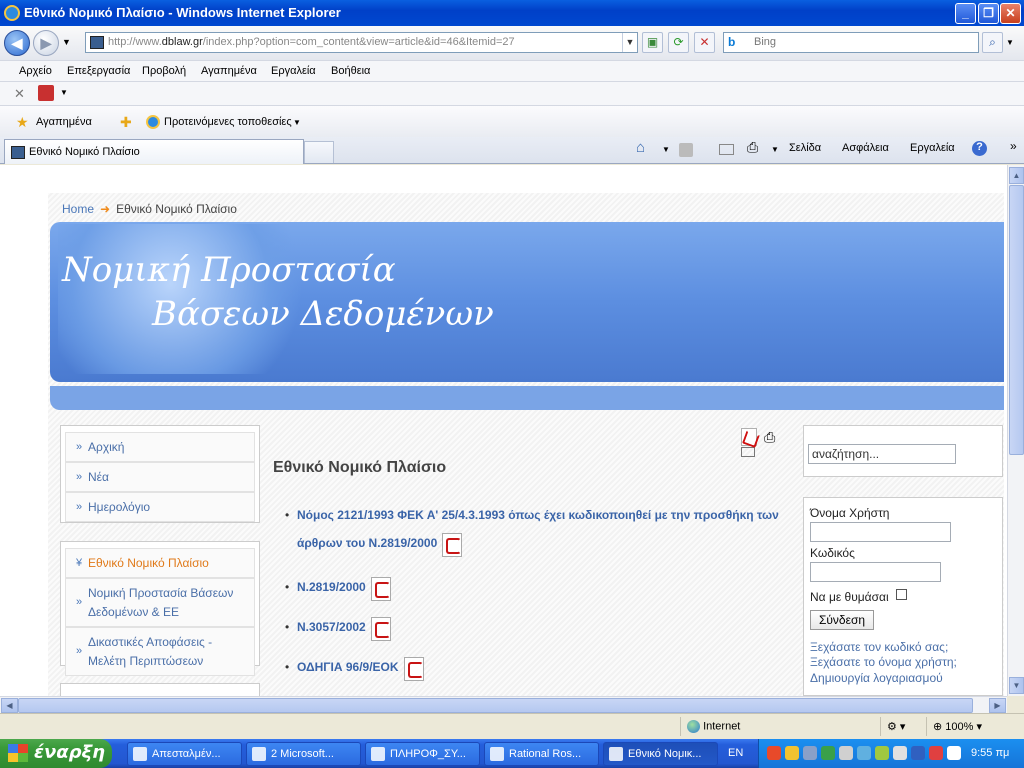 The height and width of the screenshot is (768, 1024). Describe the element at coordinates (148, 563) in the screenshot. I see `menu-item-label: Εθνικό Νομικό Πλαίσιο` at that location.